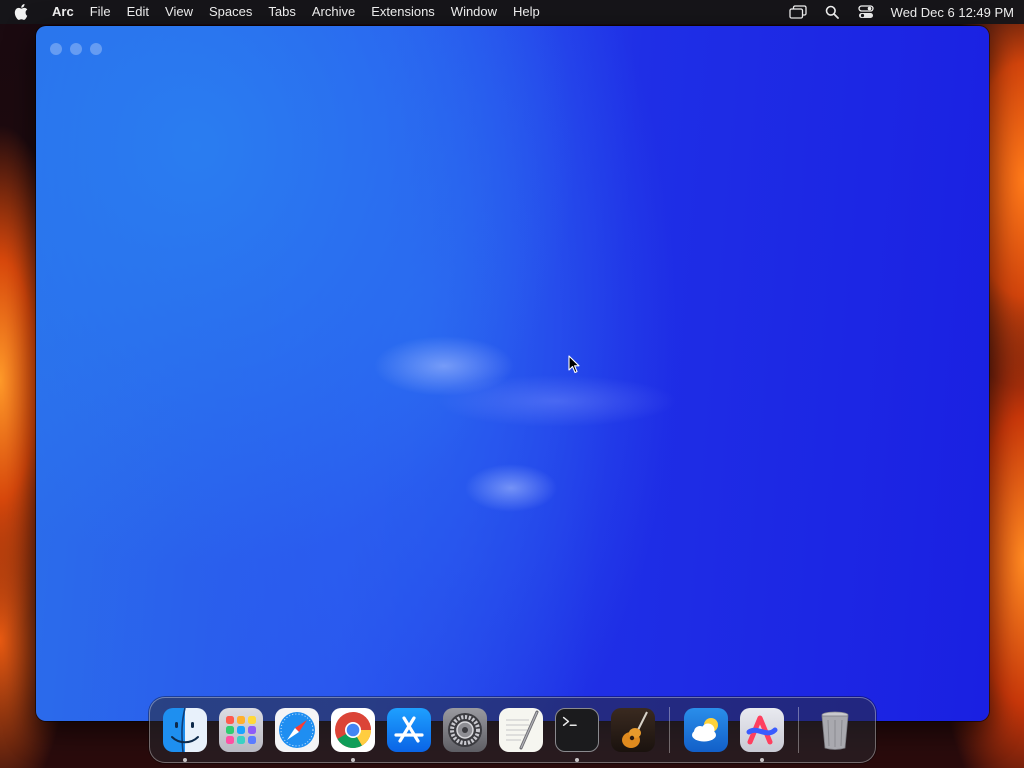 Image resolution: width=1024 pixels, height=768 pixels. What do you see at coordinates (100, 12) in the screenshot?
I see `menu-file: File` at bounding box center [100, 12].